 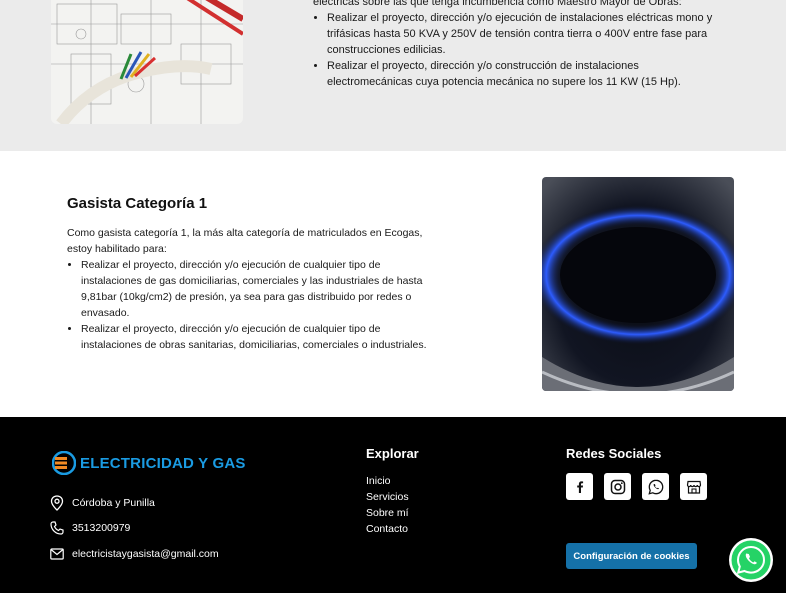 I want to click on whatsapp-button, so click(x=655, y=486).